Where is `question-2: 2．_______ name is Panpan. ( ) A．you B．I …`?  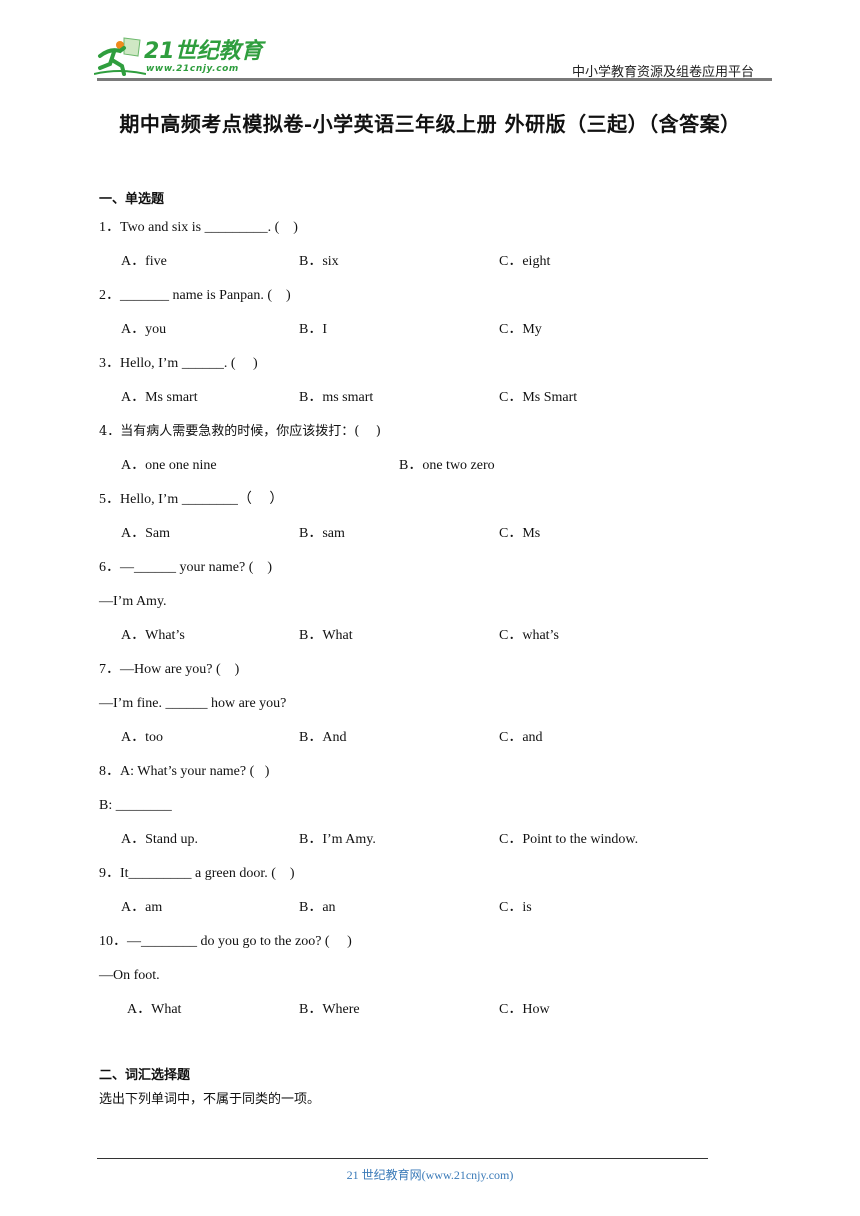 question-2: 2．_______ name is Panpan. ( ) A．you B．I … is located at coordinates (419, 318).